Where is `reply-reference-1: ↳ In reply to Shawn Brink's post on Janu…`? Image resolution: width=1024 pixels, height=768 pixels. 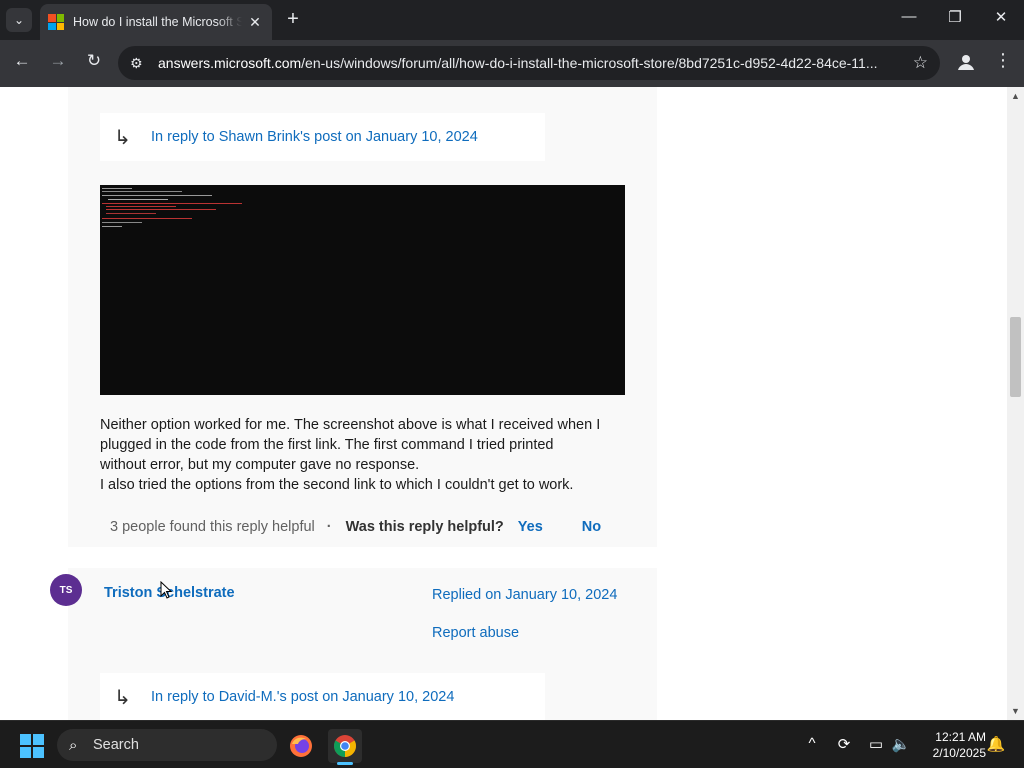 reply-reference-1: ↳ In reply to Shawn Brink's post on Janu… is located at coordinates (322, 137).